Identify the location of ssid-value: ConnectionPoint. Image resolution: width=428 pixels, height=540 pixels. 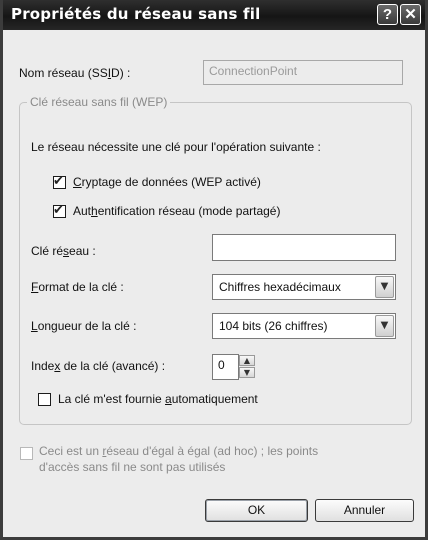
(253, 71).